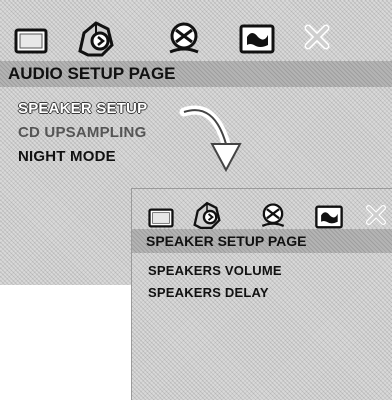 The height and width of the screenshot is (400, 392). Describe the element at coordinates (196, 74) in the screenshot. I see `page-title: AUDIO SETUP PAGE` at that location.